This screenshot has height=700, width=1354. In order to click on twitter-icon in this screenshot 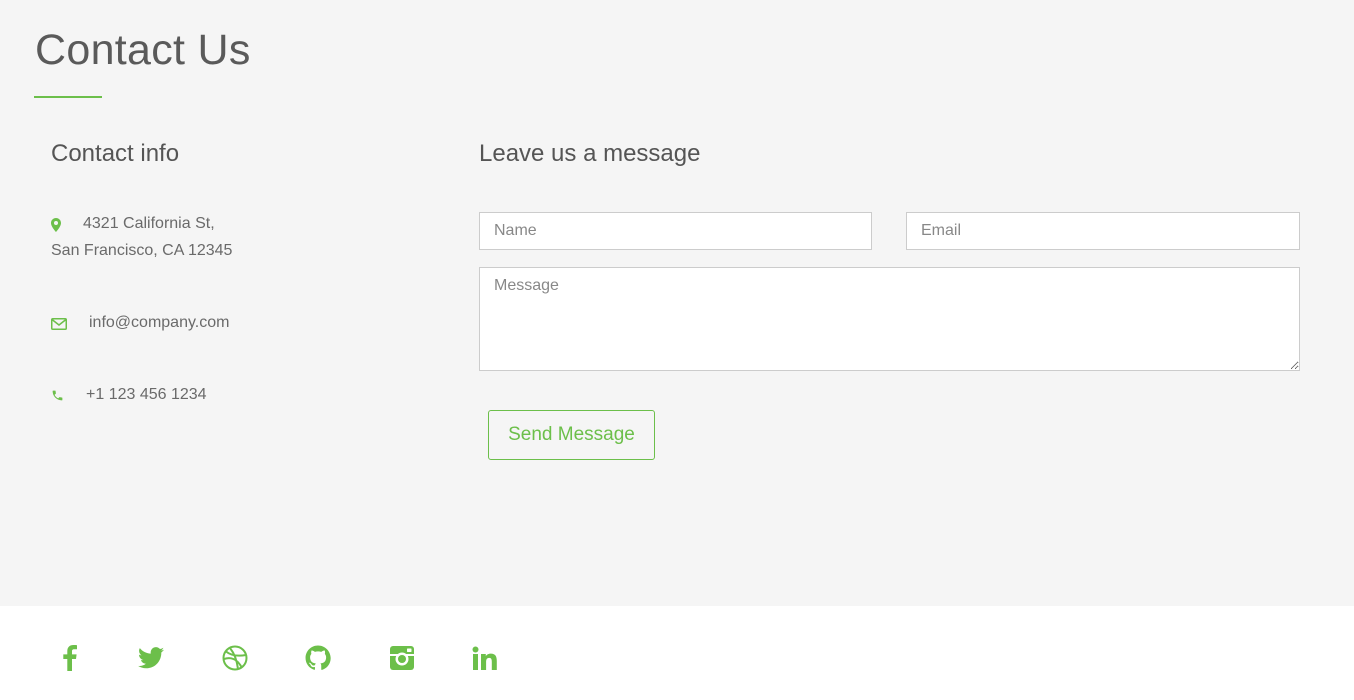, I will do `click(151, 658)`.